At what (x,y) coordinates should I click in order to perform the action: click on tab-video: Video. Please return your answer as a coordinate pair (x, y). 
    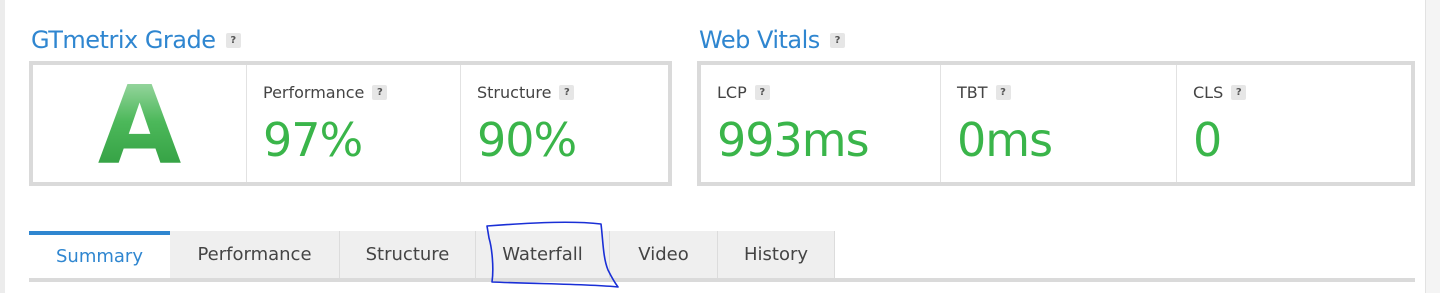
    Looking at the image, I should click on (664, 254).